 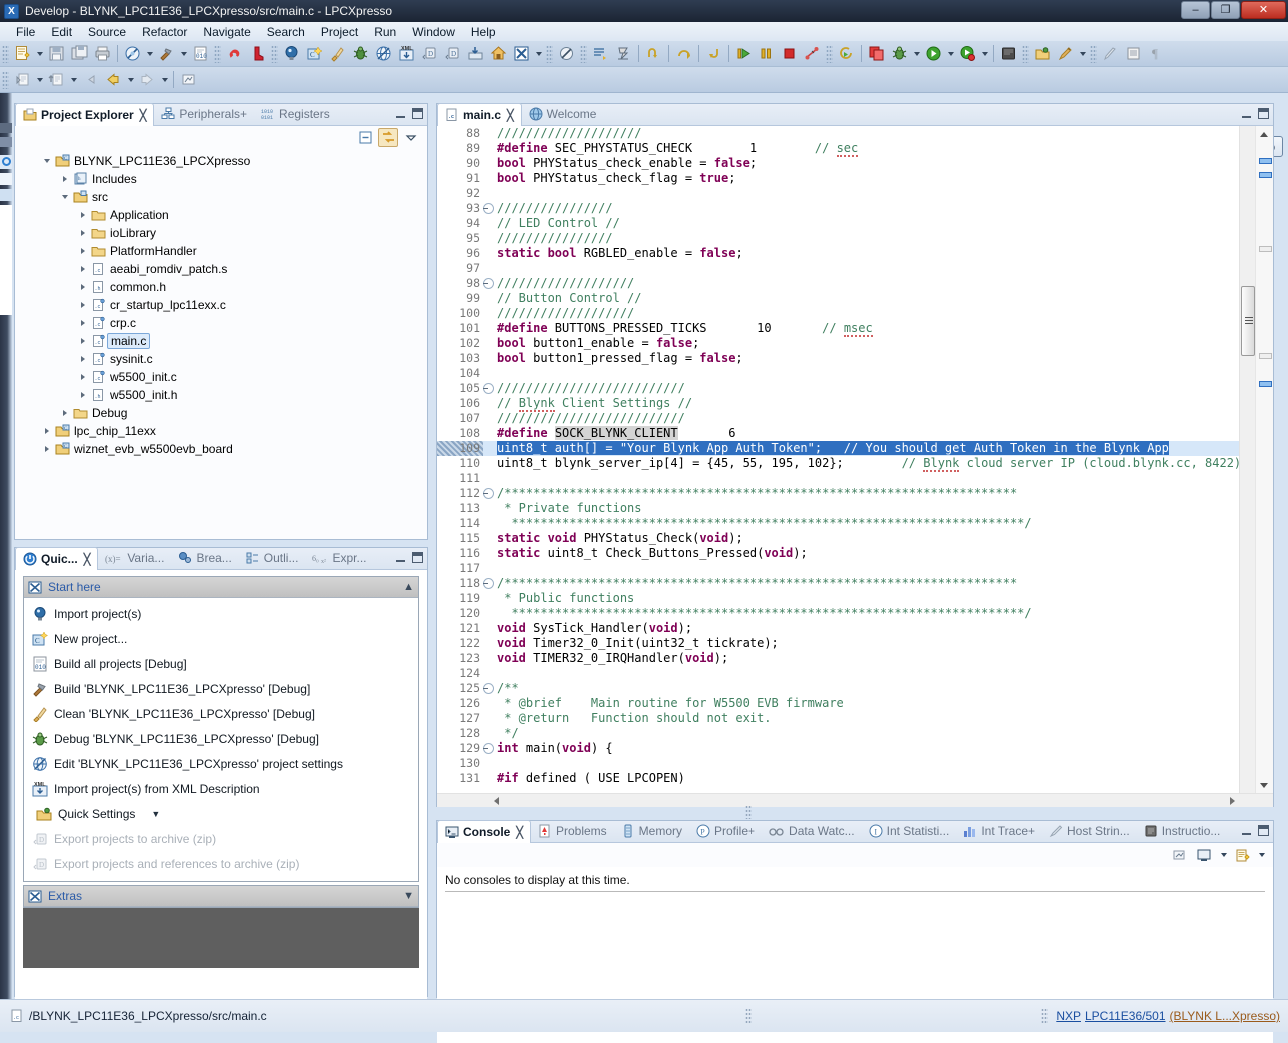 I want to click on tab-int-trace: Int Trace+, so click(x=999, y=831).